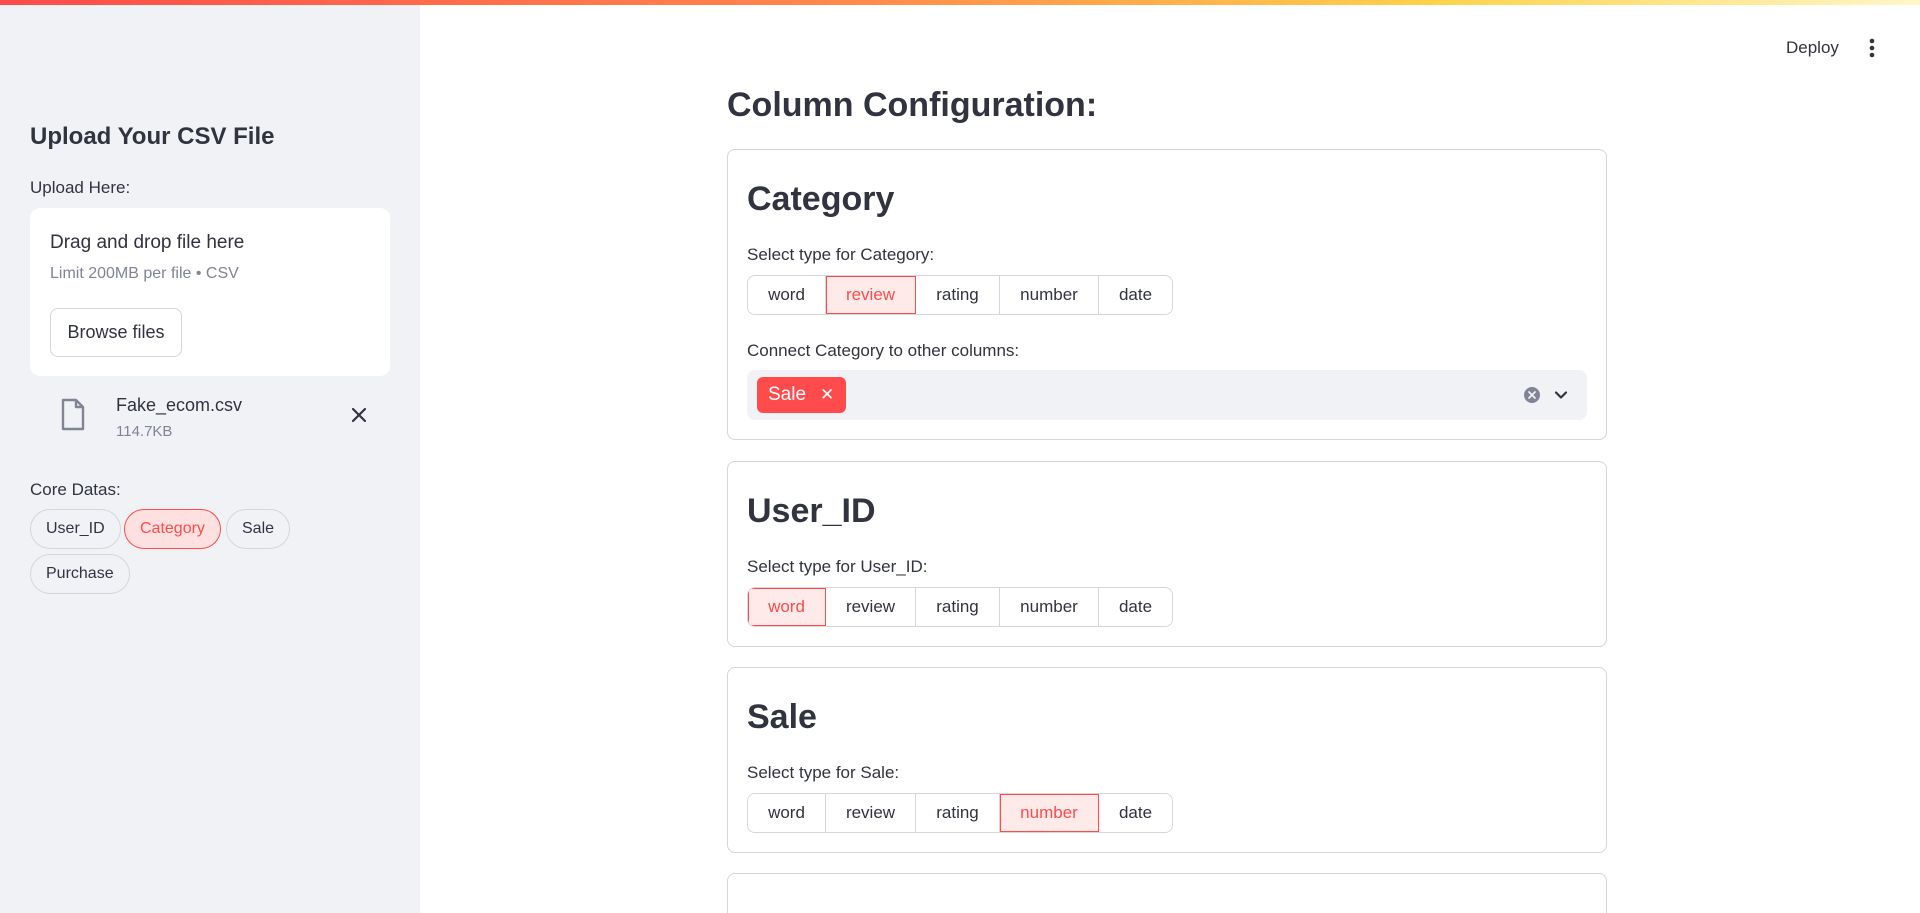 The image size is (1920, 913). What do you see at coordinates (359, 415) in the screenshot?
I see `close-icon` at bounding box center [359, 415].